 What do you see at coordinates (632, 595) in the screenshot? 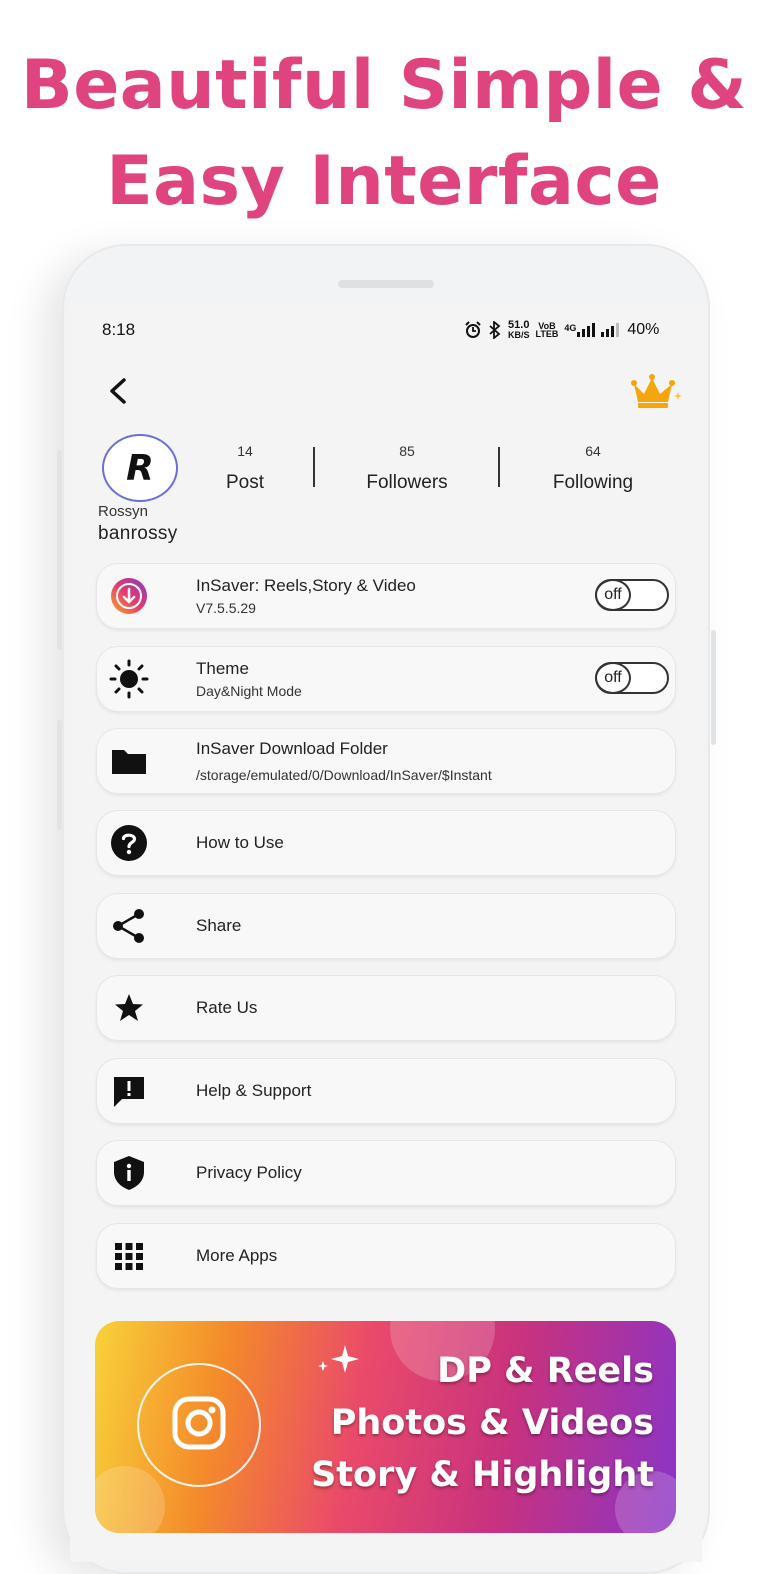
I see `app-toggle: off` at bounding box center [632, 595].